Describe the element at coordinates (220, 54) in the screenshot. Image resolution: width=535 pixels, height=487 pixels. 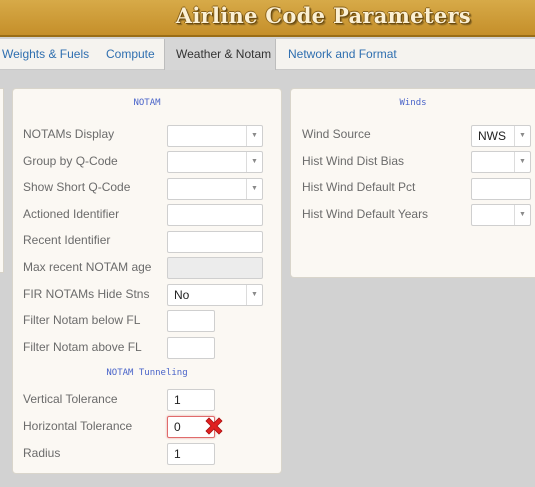
I see `tab-weather-notam: Weather & Notam` at that location.